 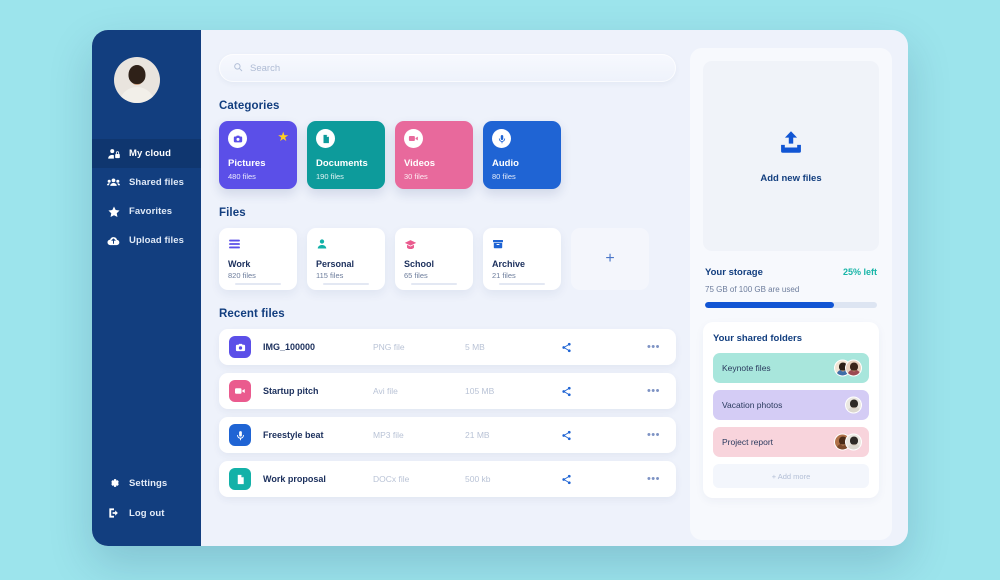 What do you see at coordinates (791, 272) in the screenshot?
I see `storage-header: Your storage 25% left` at bounding box center [791, 272].